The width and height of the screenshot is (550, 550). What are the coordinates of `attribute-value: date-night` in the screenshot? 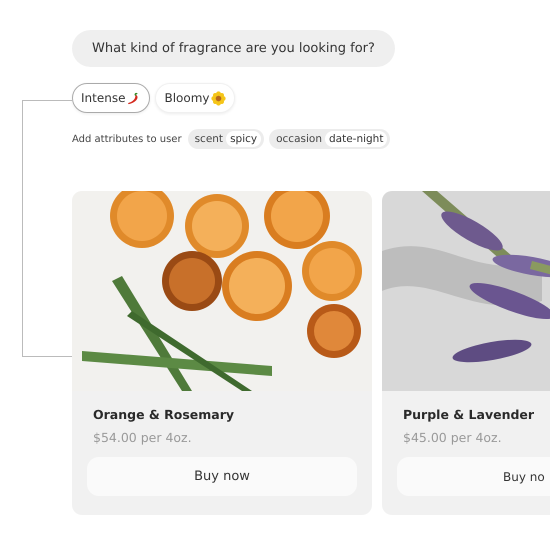 It's located at (356, 139).